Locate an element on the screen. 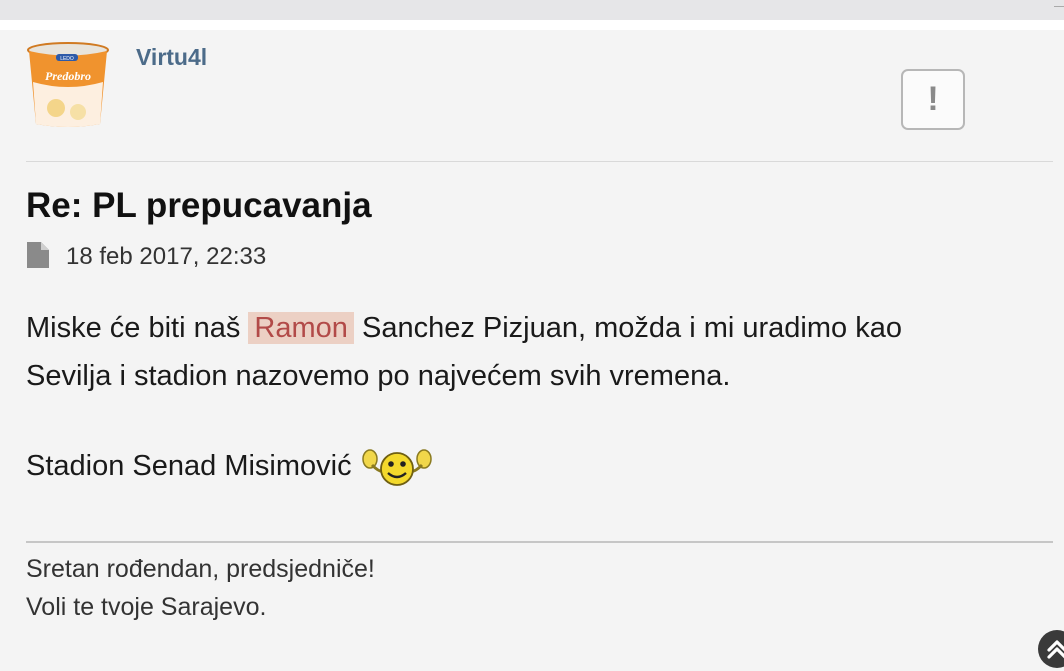  cheering-smiley-icon is located at coordinates (397, 474).